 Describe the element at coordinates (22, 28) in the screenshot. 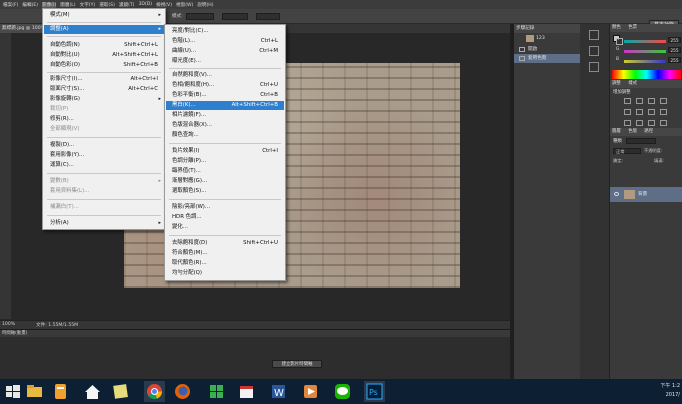

I see `document-tab: 無標題.jpg @ 100% (RGB/8)` at that location.